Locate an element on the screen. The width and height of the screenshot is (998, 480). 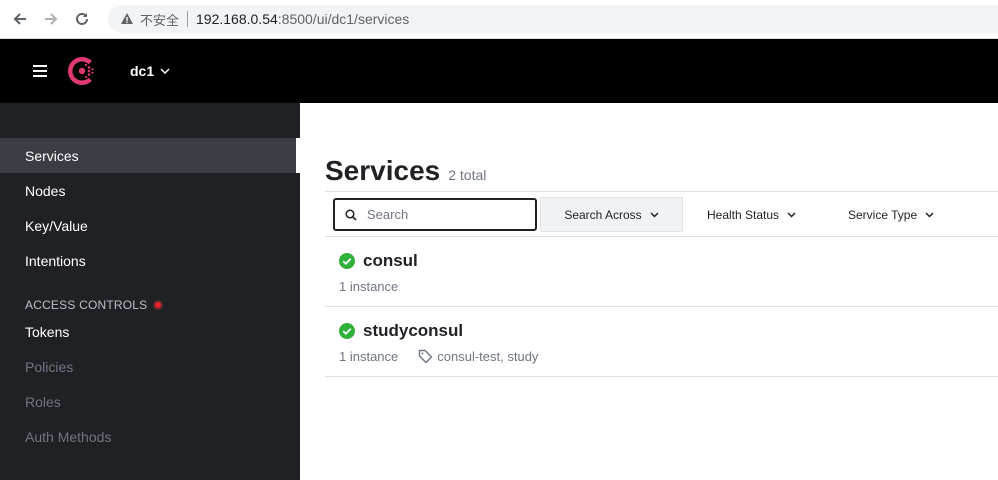
acl-disabled-status-icon is located at coordinates (158, 305).